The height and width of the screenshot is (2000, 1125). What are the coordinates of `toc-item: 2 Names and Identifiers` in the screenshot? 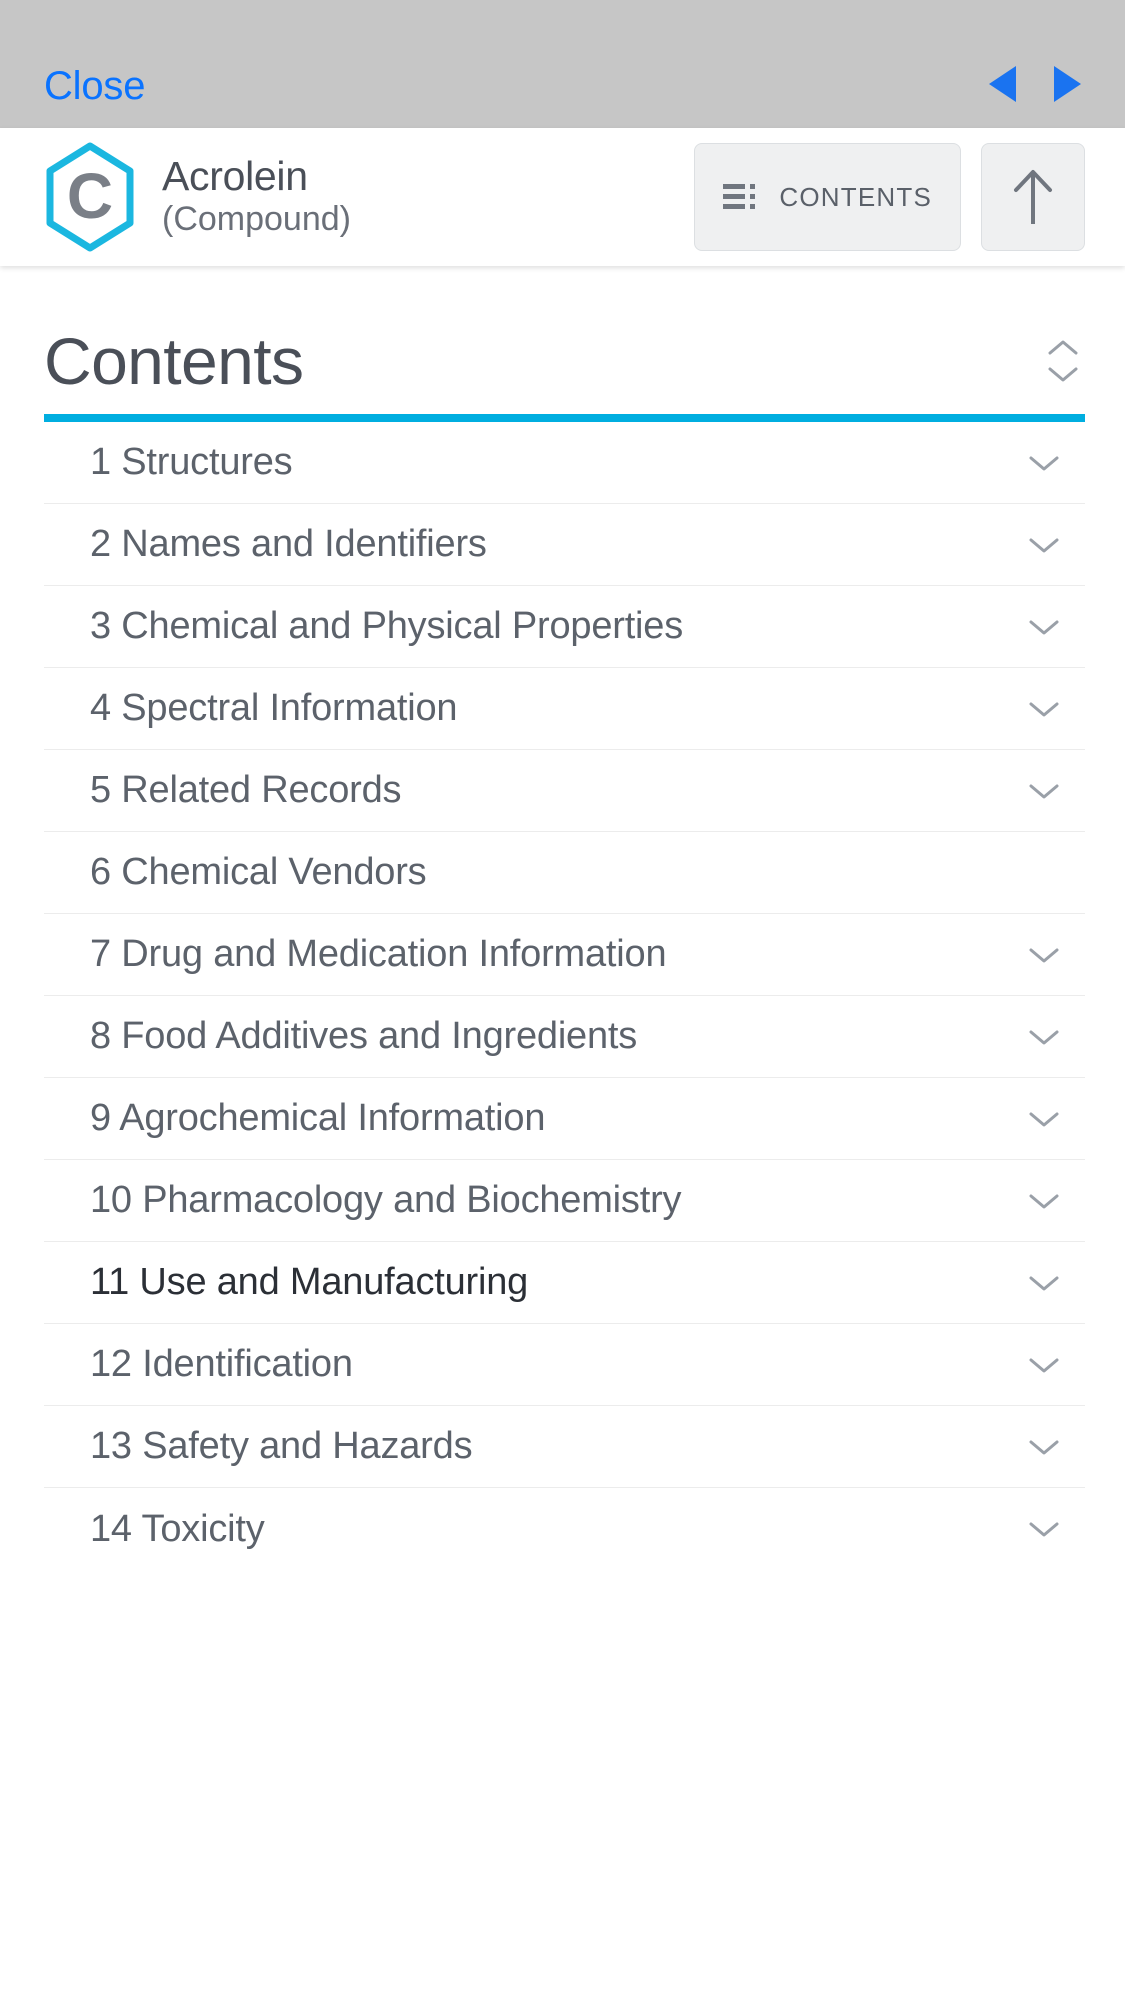 It's located at (564, 545).